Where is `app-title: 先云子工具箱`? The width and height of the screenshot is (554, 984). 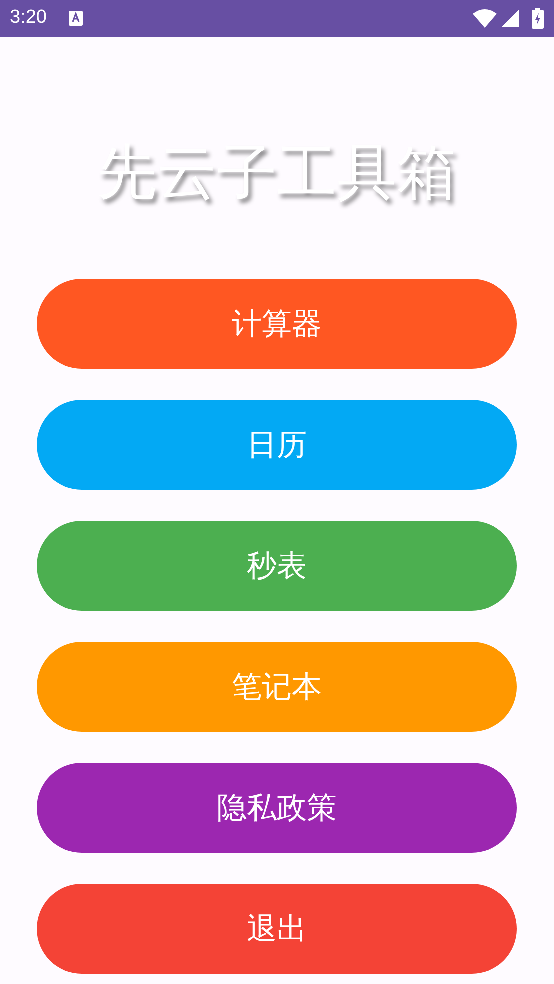
app-title: 先云子工具箱 is located at coordinates (277, 174).